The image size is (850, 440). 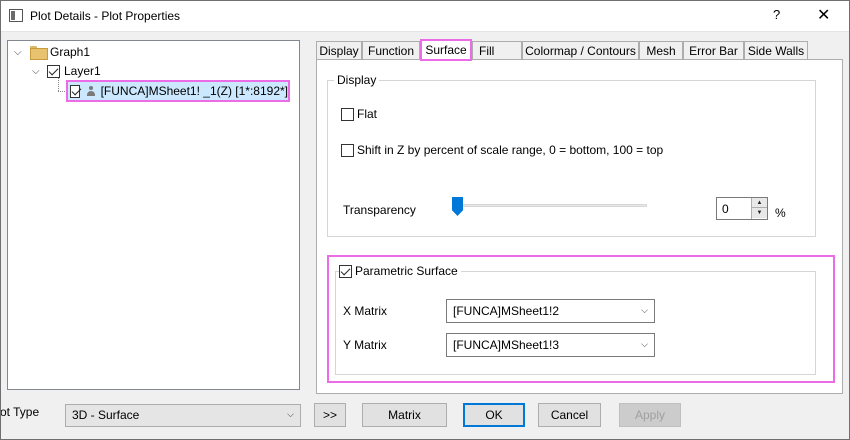 What do you see at coordinates (725, 209) in the screenshot?
I see `transparency-value: 0` at bounding box center [725, 209].